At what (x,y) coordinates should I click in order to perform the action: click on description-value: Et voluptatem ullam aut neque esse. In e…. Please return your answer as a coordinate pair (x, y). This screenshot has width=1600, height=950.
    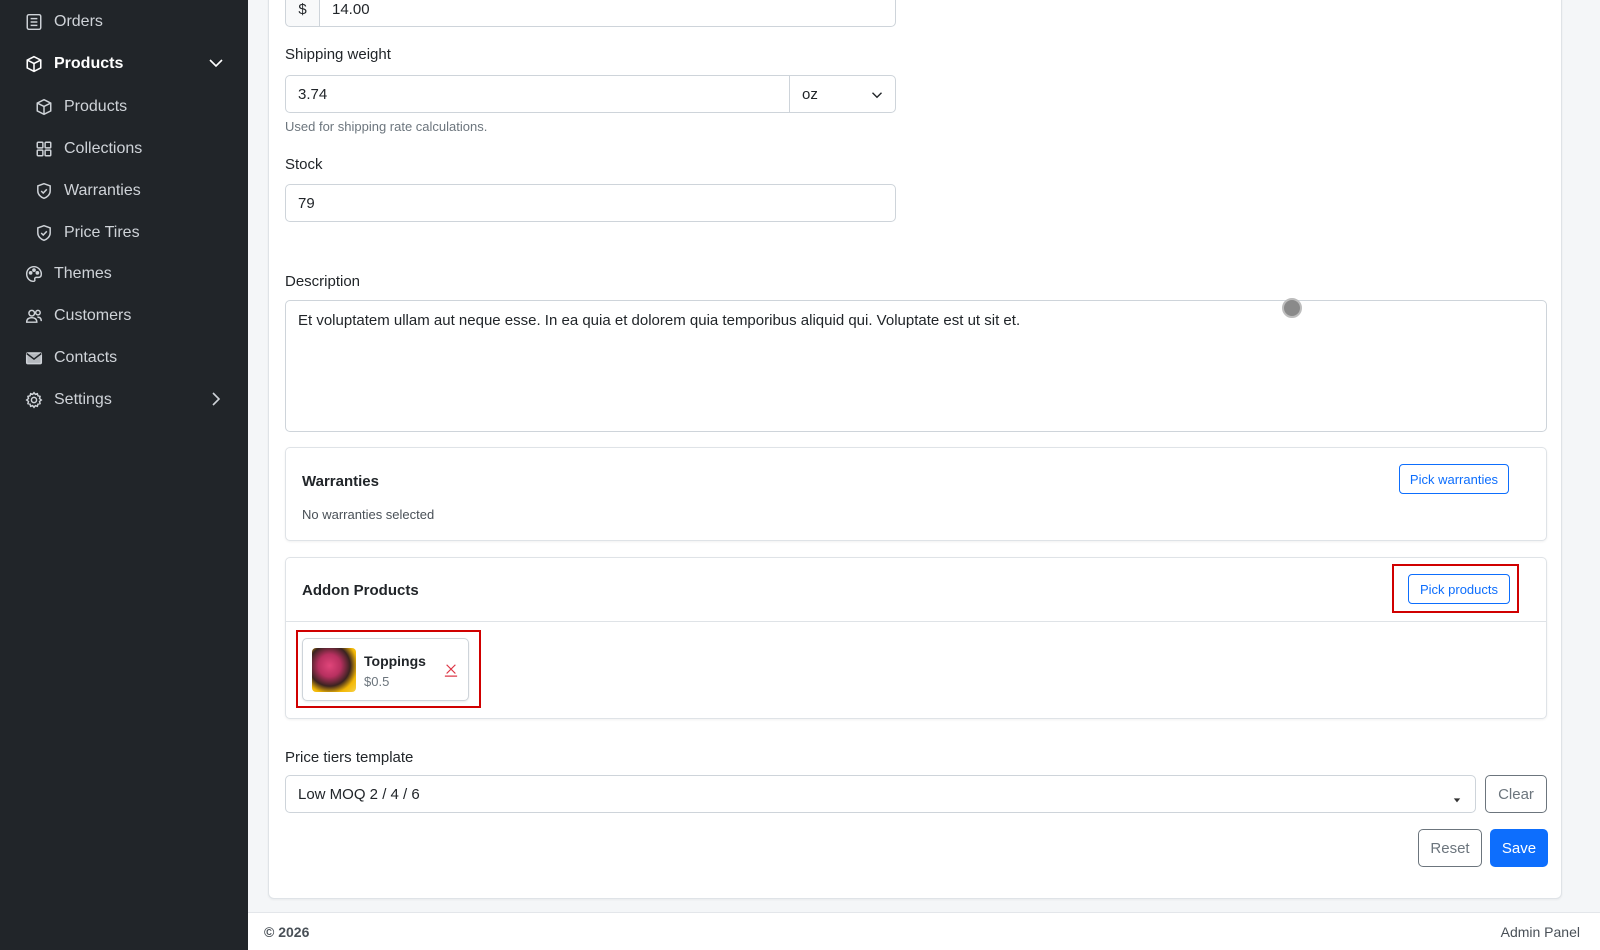
    Looking at the image, I should click on (659, 320).